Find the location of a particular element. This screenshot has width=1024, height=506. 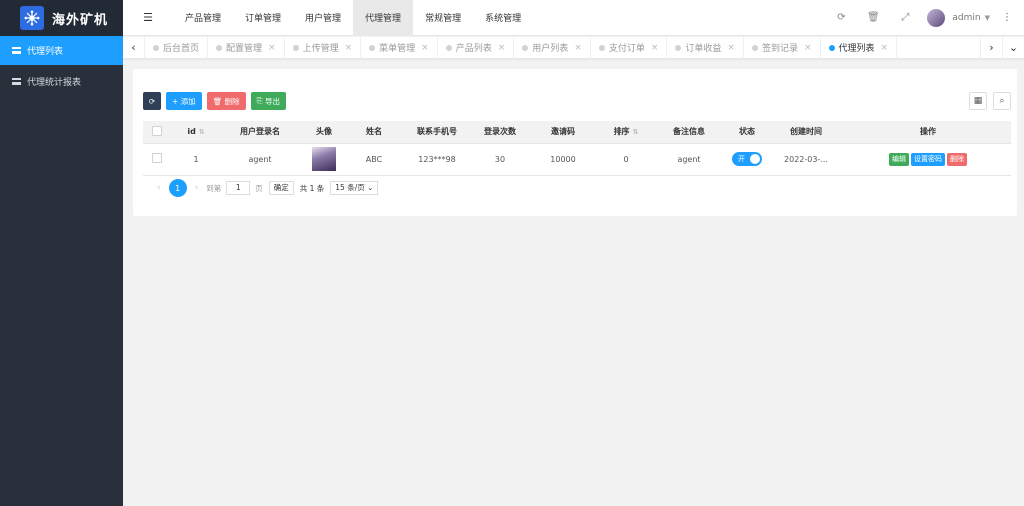

col-created: 创建时间 is located at coordinates (806, 132).